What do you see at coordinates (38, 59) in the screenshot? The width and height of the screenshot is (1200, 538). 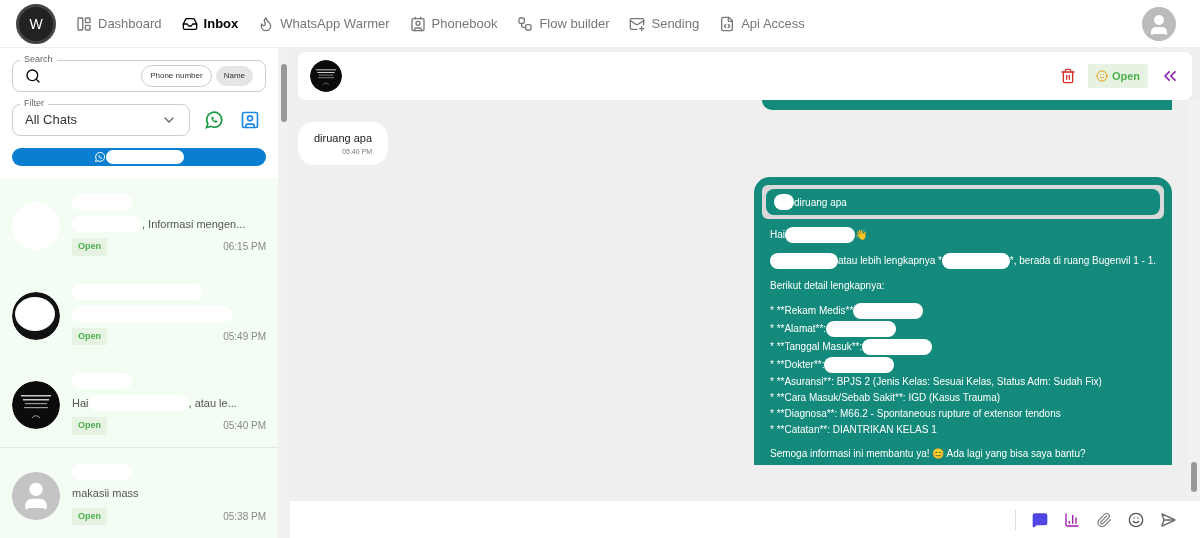 I see `field-label: Search` at bounding box center [38, 59].